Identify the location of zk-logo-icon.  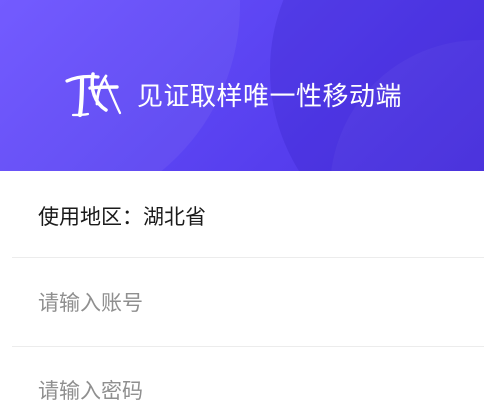
(93, 95).